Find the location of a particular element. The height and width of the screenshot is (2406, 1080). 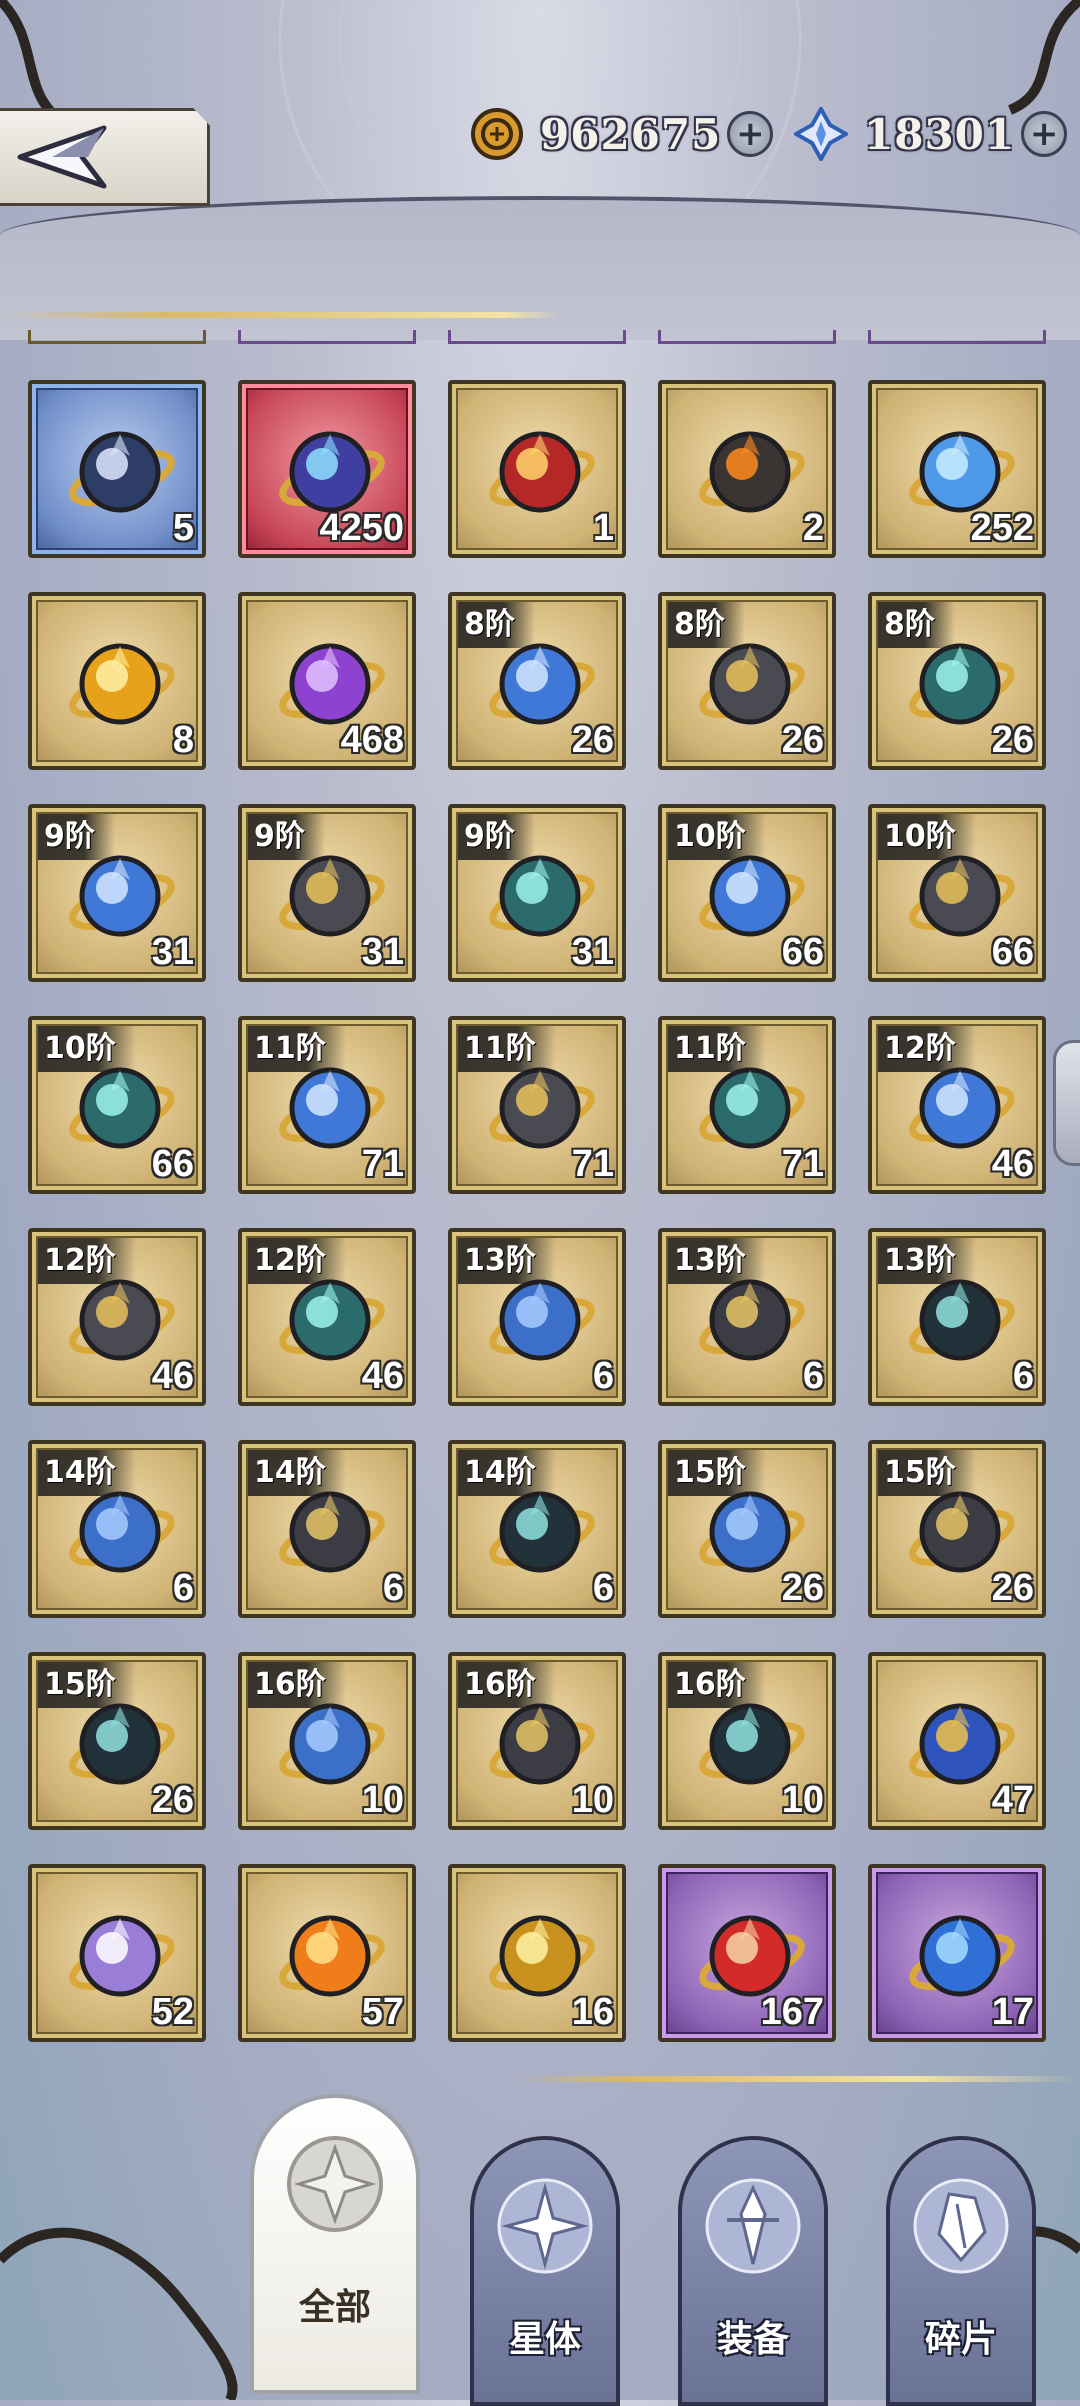

category-tabs: 全部 星体 装备 碎片 is located at coordinates (540, 2248).